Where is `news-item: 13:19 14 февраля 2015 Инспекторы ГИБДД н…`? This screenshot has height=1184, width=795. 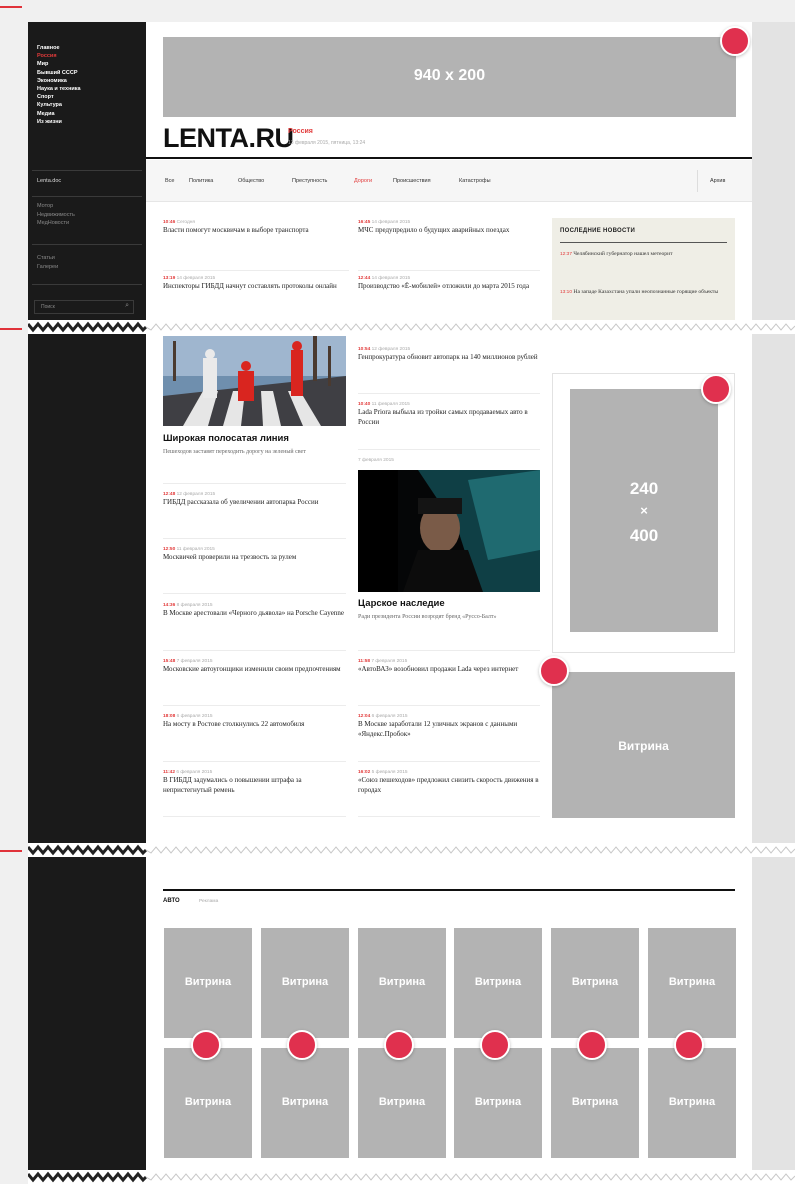 news-item: 13:19 14 февраля 2015 Инспекторы ГИБДД н… is located at coordinates (256, 283).